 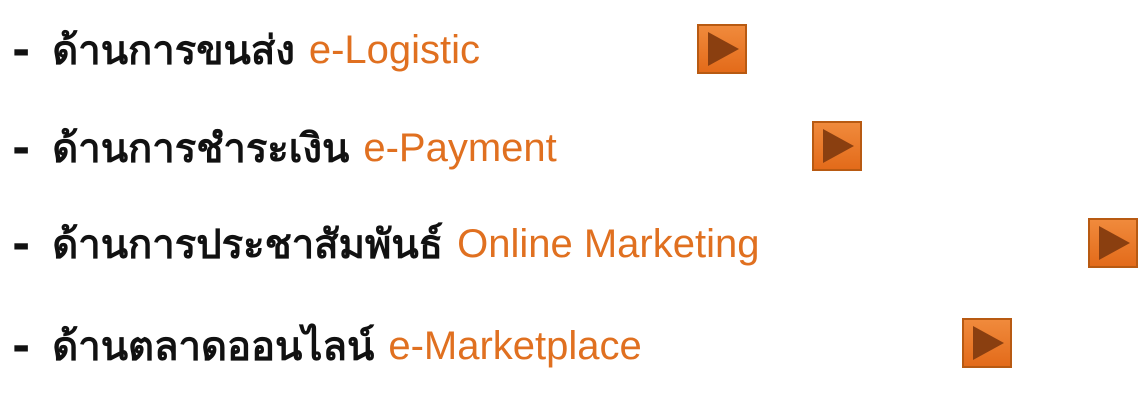 I want to click on play-button-marketplace, so click(x=987, y=343).